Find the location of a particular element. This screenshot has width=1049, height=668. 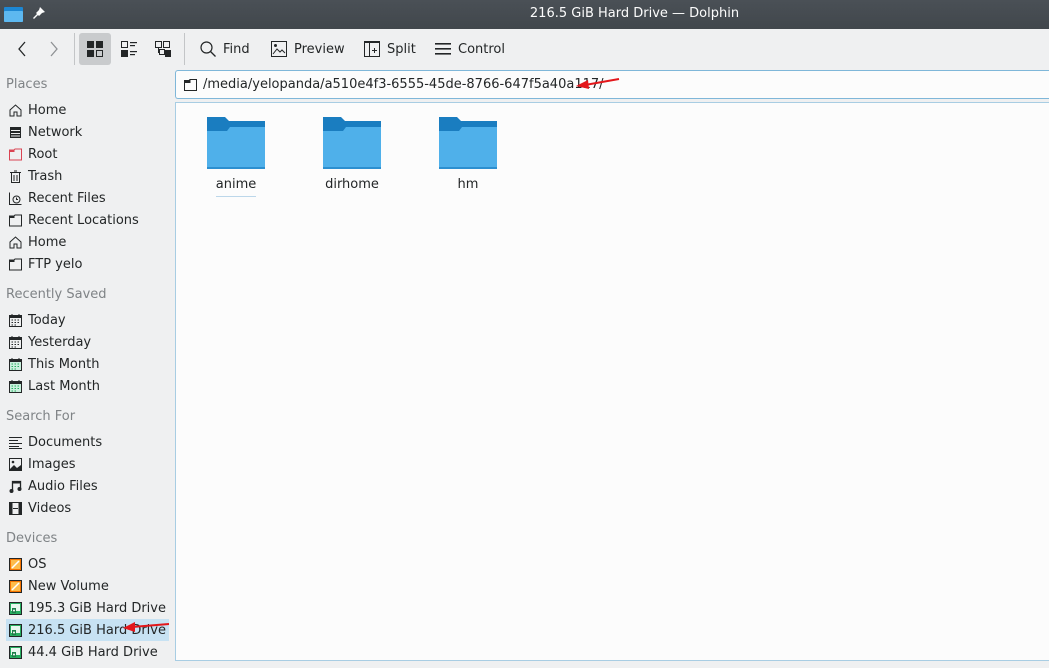

find-button: Find is located at coordinates (225, 49).